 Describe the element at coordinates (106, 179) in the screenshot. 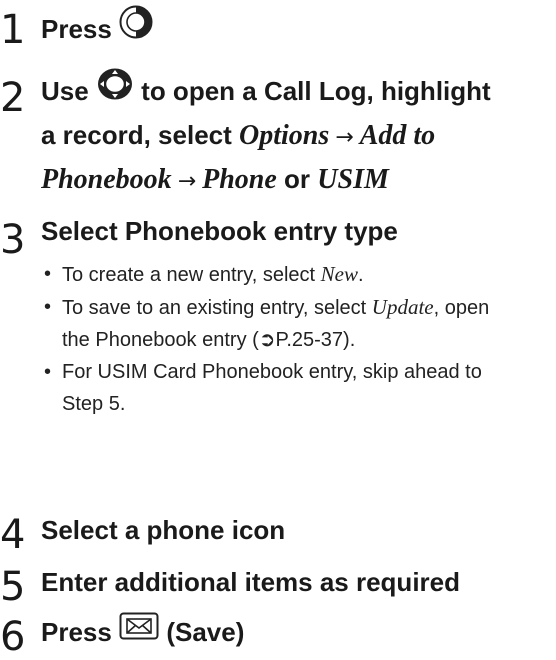

I see `menu-term: Phonebook` at that location.